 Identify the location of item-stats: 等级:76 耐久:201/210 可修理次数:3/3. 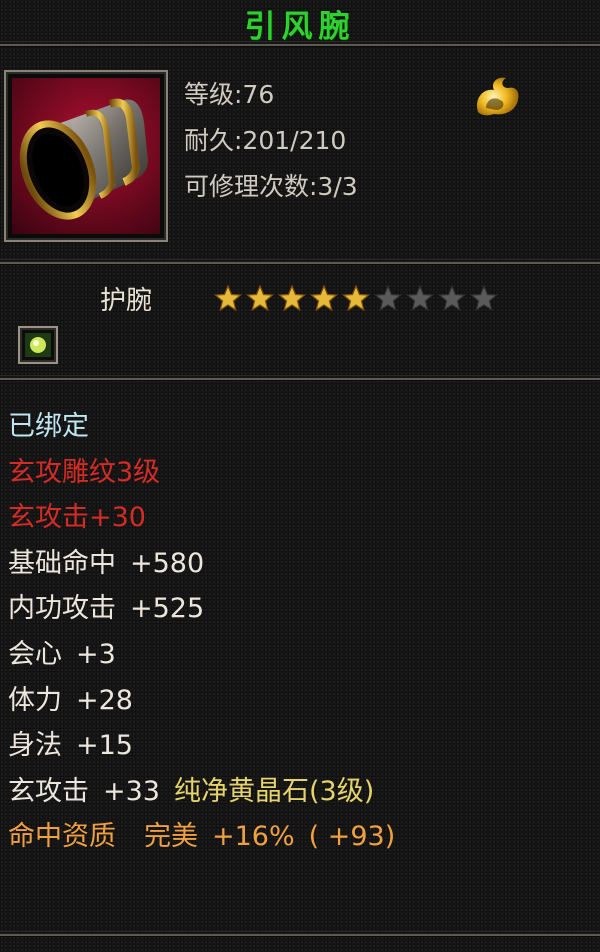
(271, 147).